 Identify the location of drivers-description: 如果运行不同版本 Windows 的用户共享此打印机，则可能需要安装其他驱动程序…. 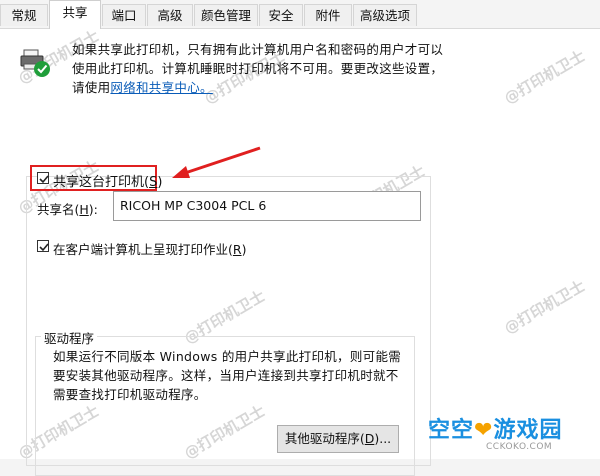
(227, 375).